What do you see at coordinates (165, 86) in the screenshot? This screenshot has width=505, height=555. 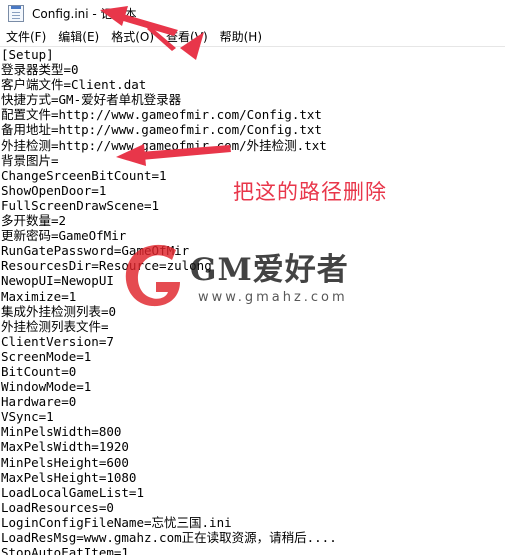 I see `annotation-arrows` at bounding box center [165, 86].